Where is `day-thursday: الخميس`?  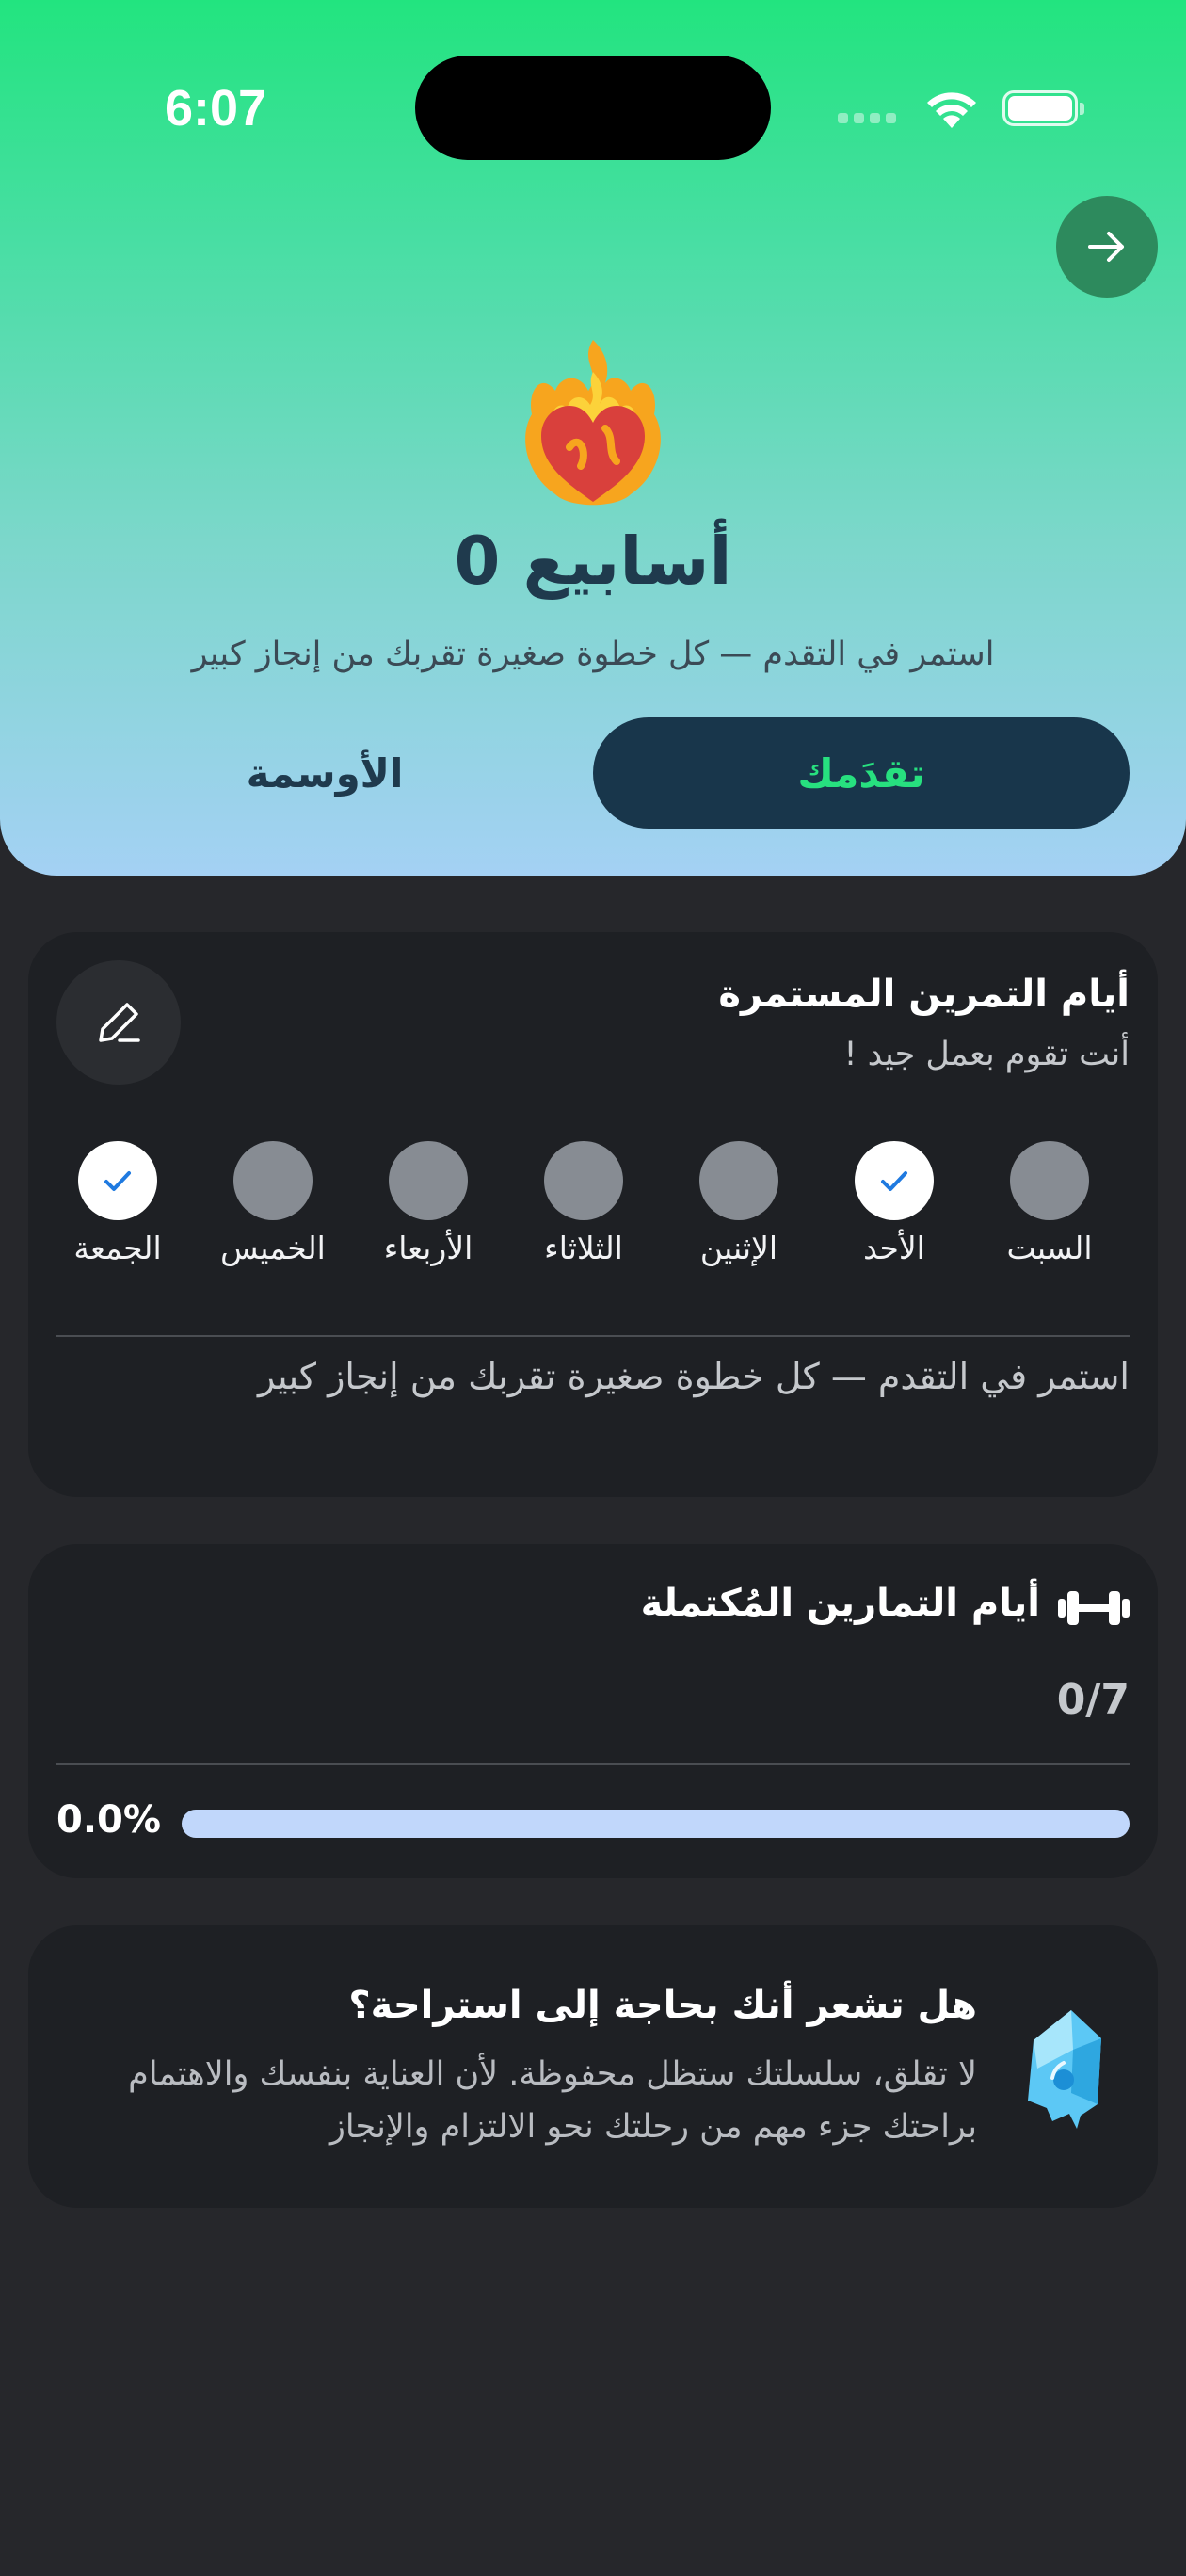
day-thursday: الخميس is located at coordinates (273, 1203).